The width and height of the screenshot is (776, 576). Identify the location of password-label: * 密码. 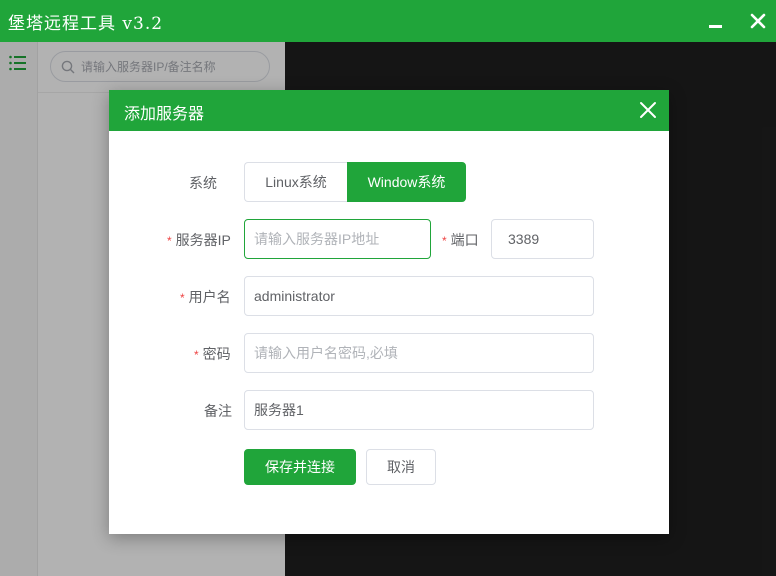
(212, 354).